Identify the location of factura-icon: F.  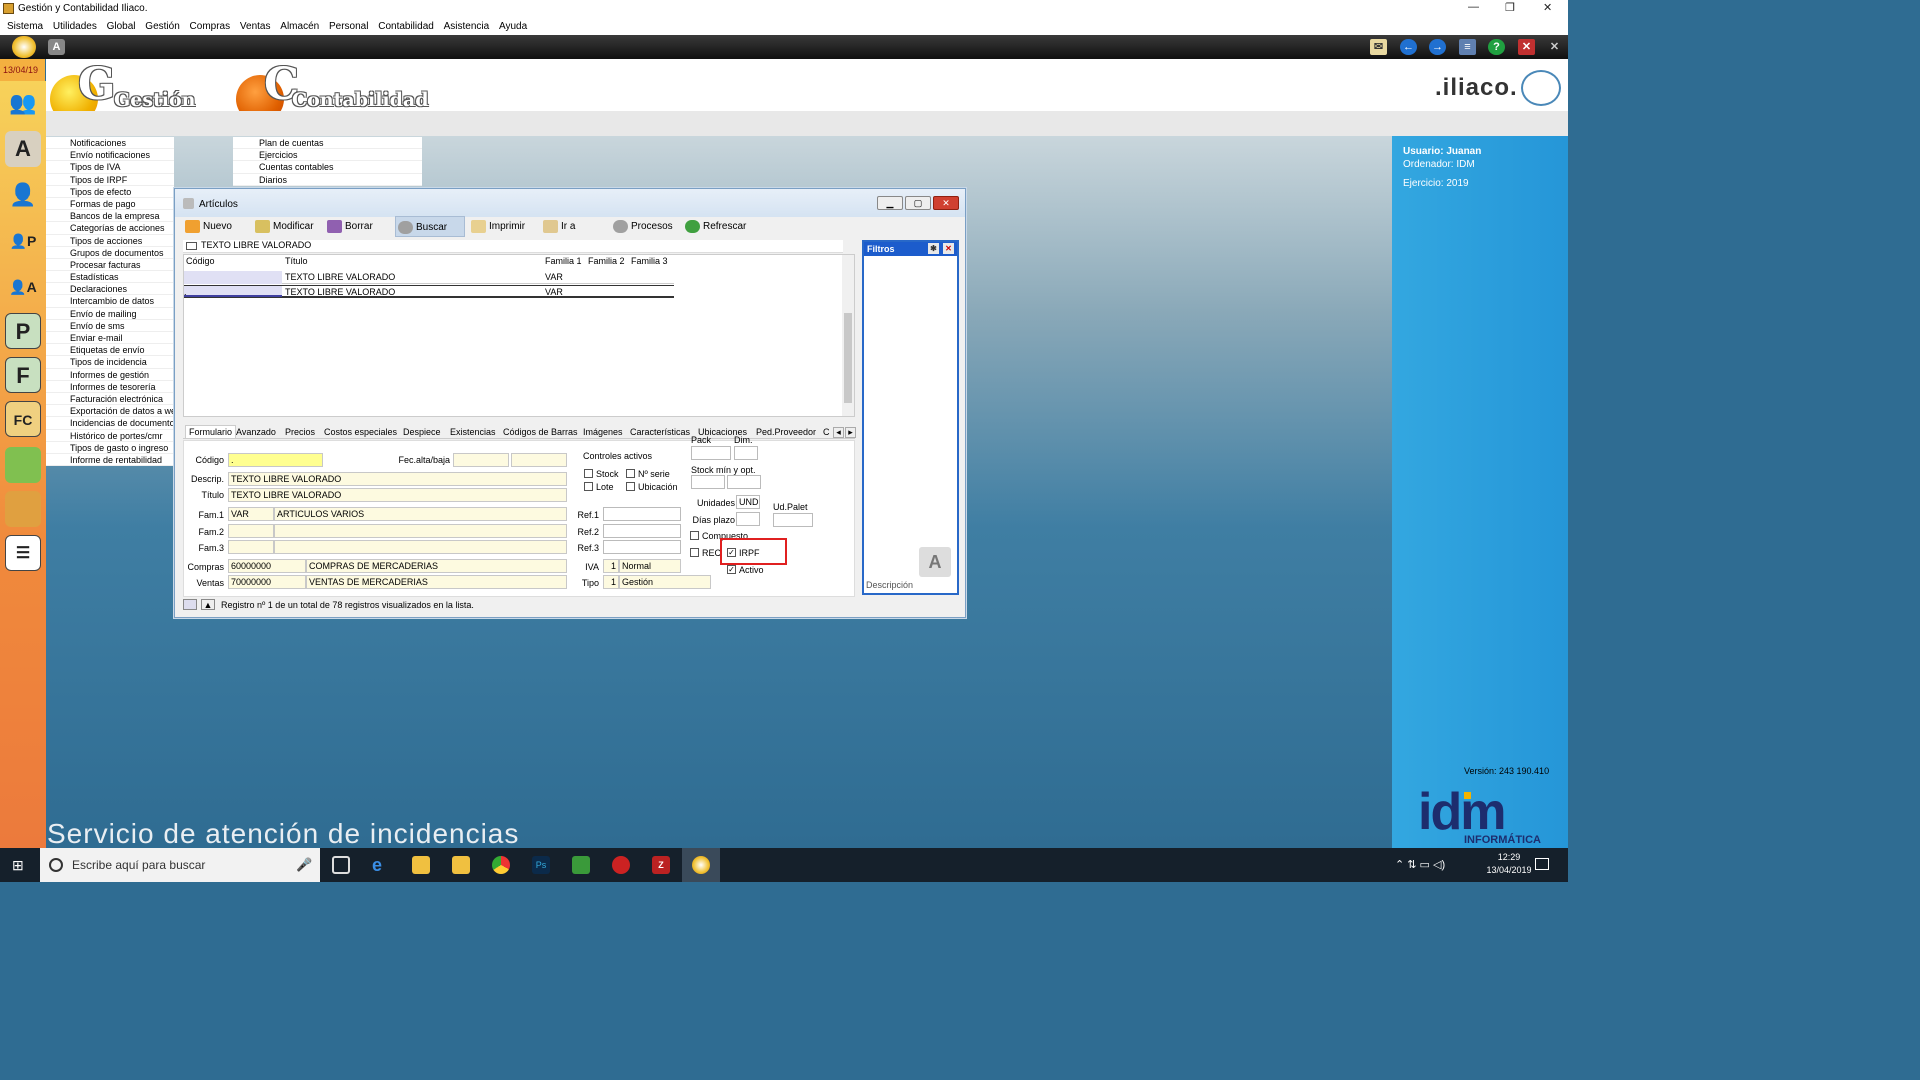
(23, 375).